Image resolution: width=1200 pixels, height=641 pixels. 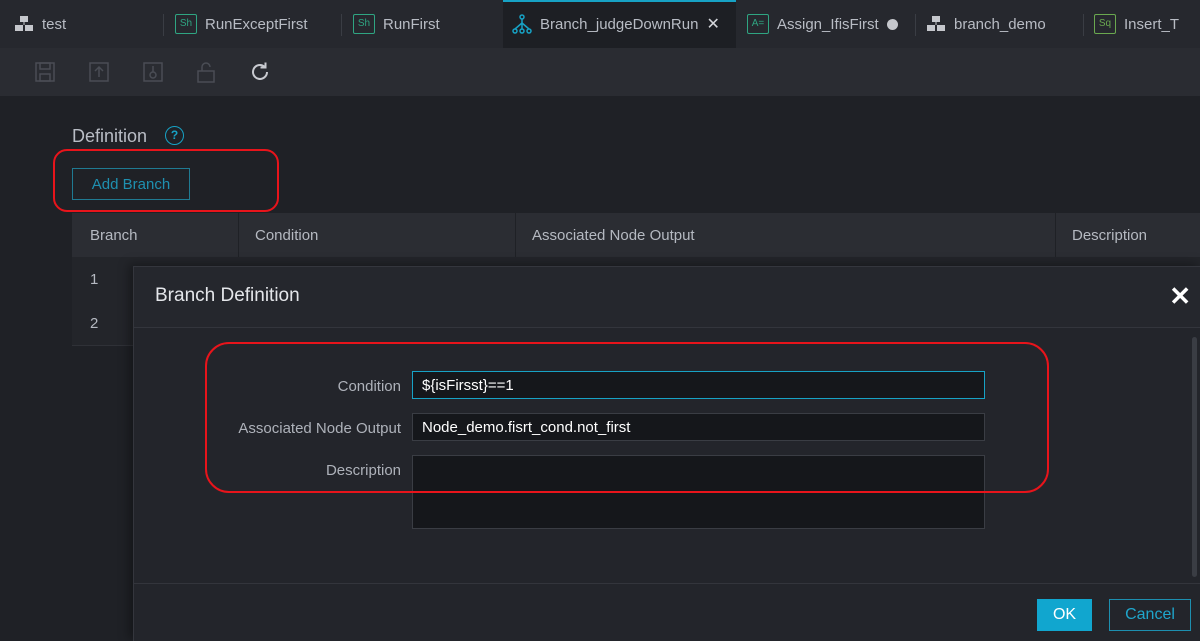 I want to click on tab-branch-judgedownrun: Branch_judgeDownRun ✕, so click(x=619, y=24).